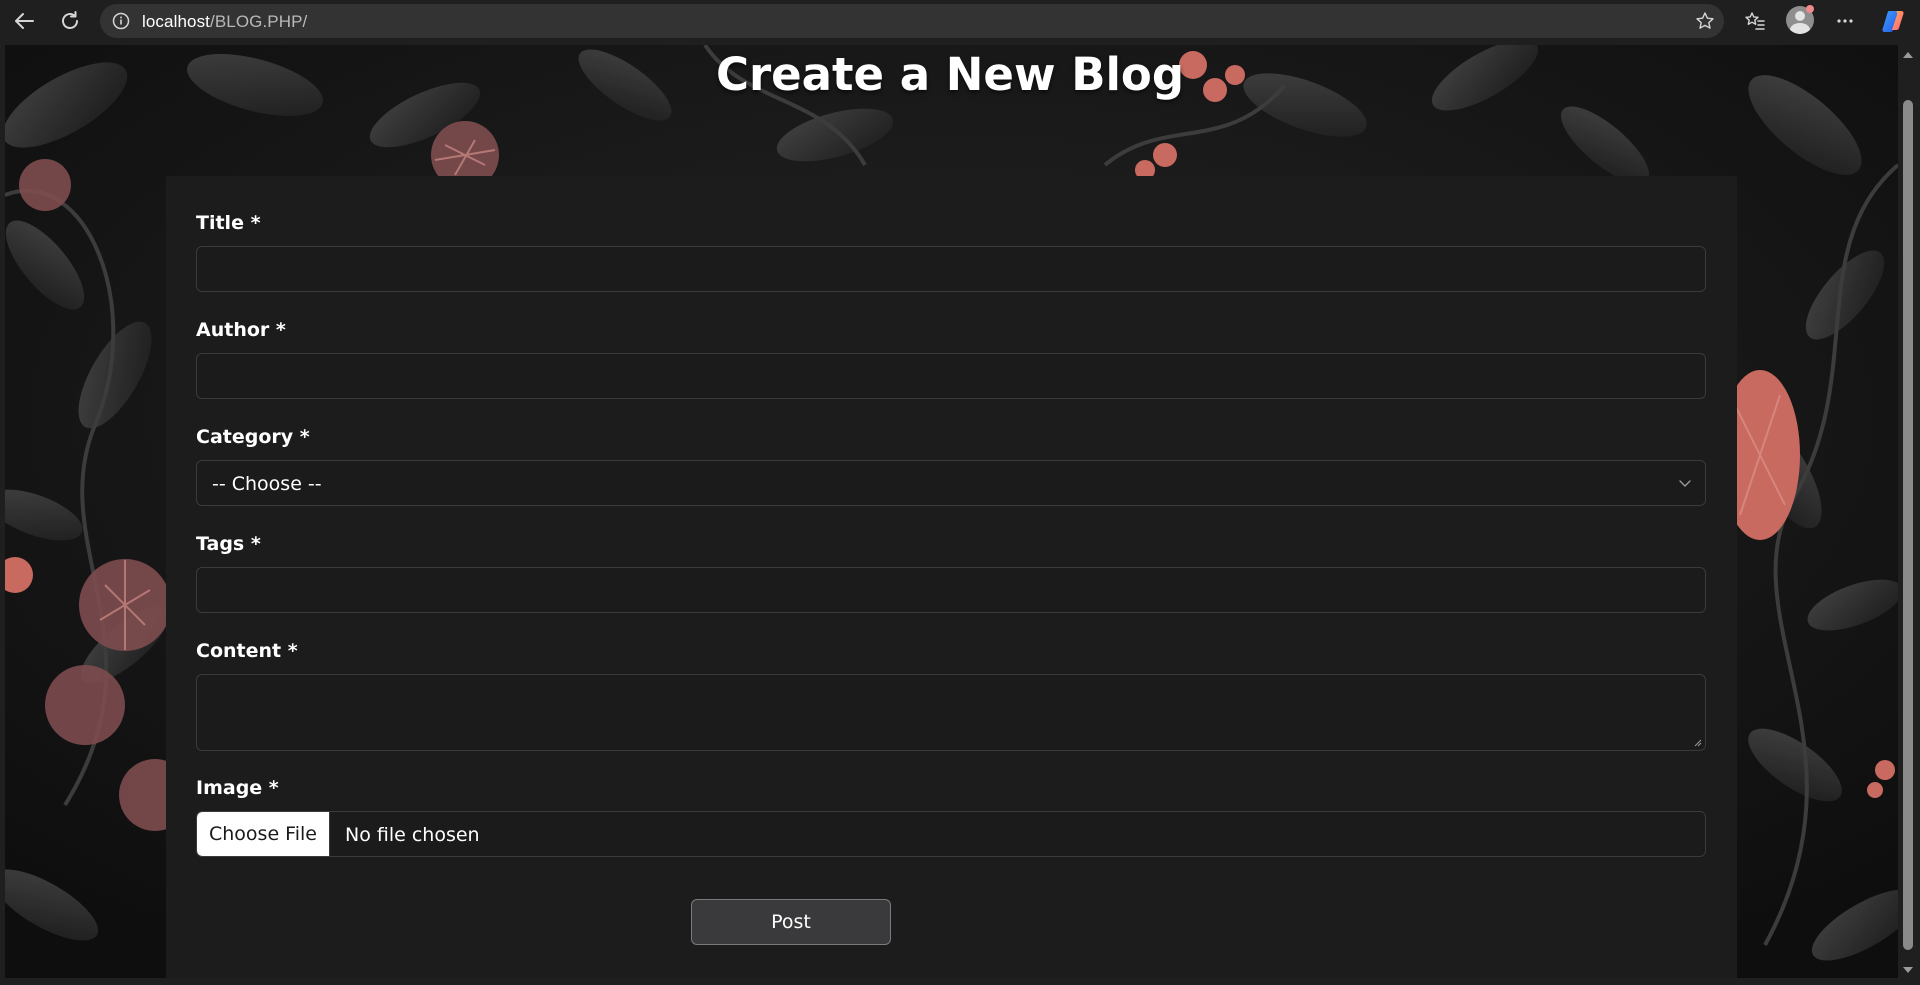  I want to click on title-input, so click(951, 269).